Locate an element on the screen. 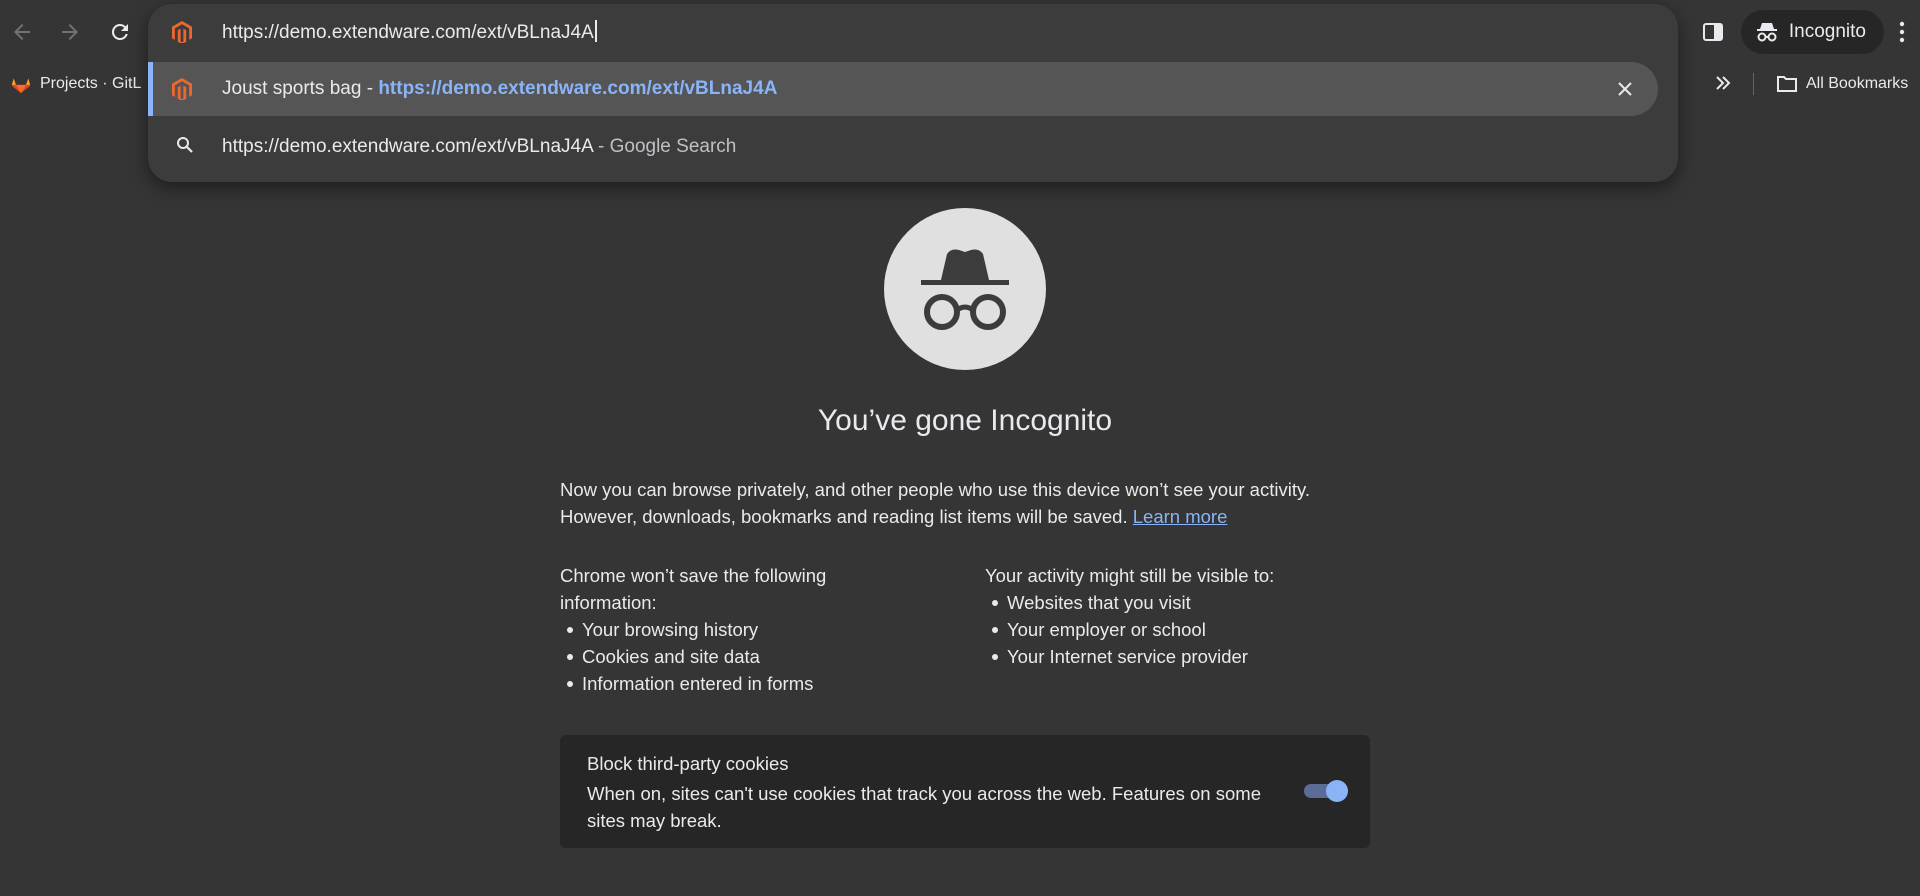 Image resolution: width=1920 pixels, height=896 pixels. address-input-value: https://demo.extendware.com/ext/vBLnaJ4A is located at coordinates (408, 32).